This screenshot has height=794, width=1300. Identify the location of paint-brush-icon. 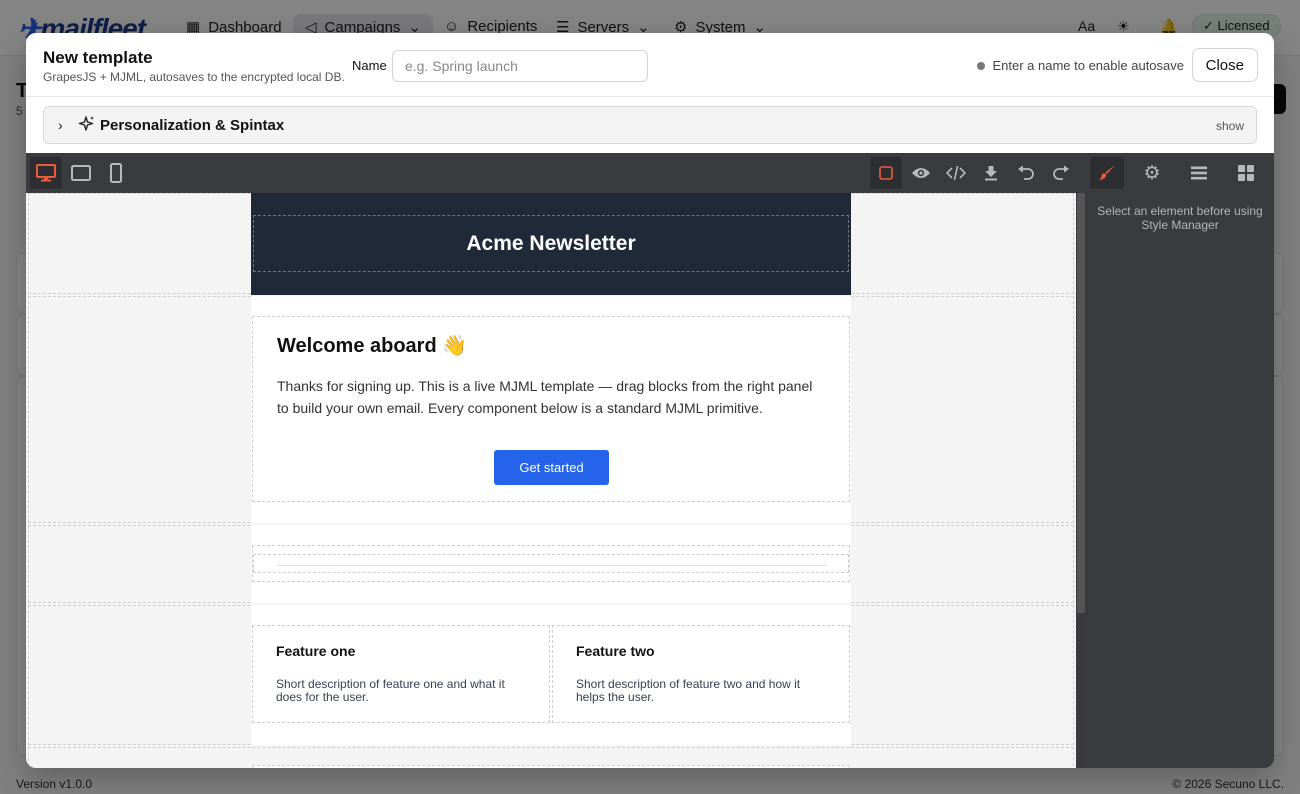
(1107, 172).